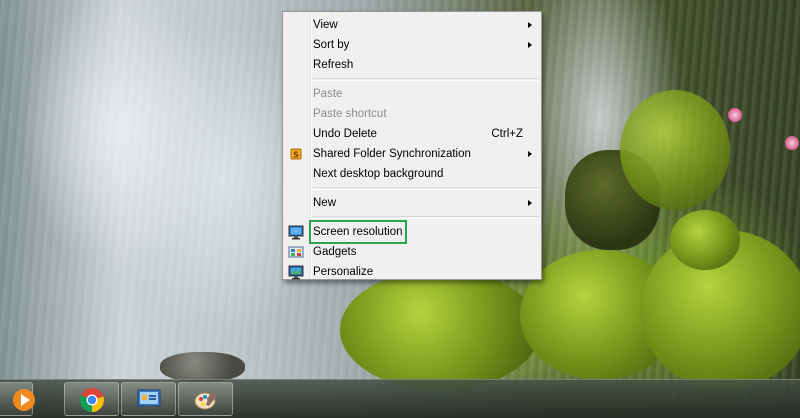  I want to click on menu-item-label: Screen resolution, so click(358, 232).